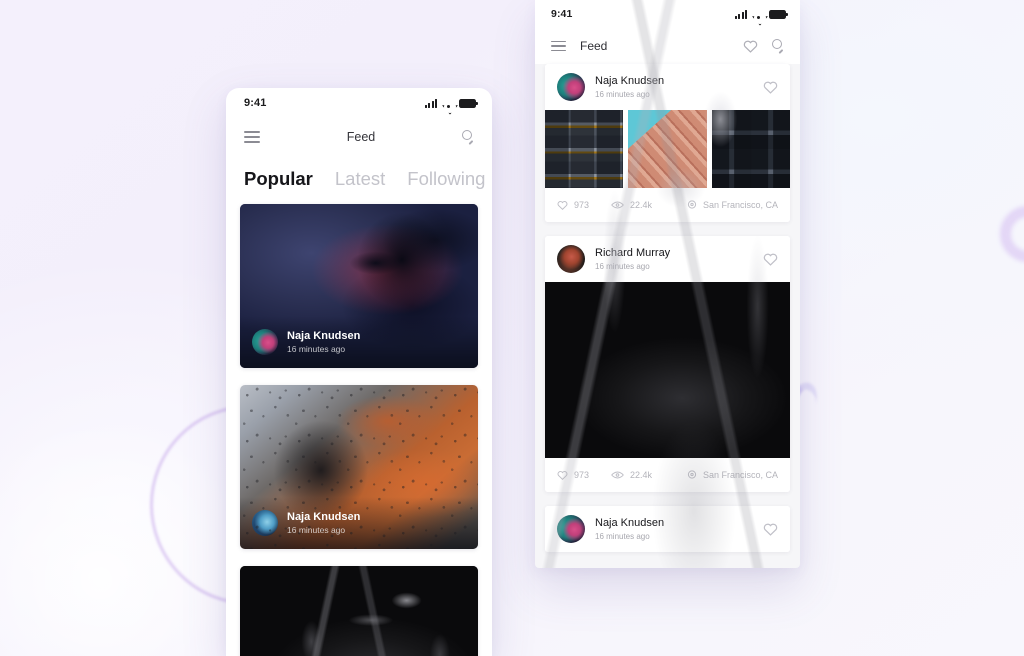 The height and width of the screenshot is (656, 1024). What do you see at coordinates (468, 103) in the screenshot?
I see `battery-icon` at bounding box center [468, 103].